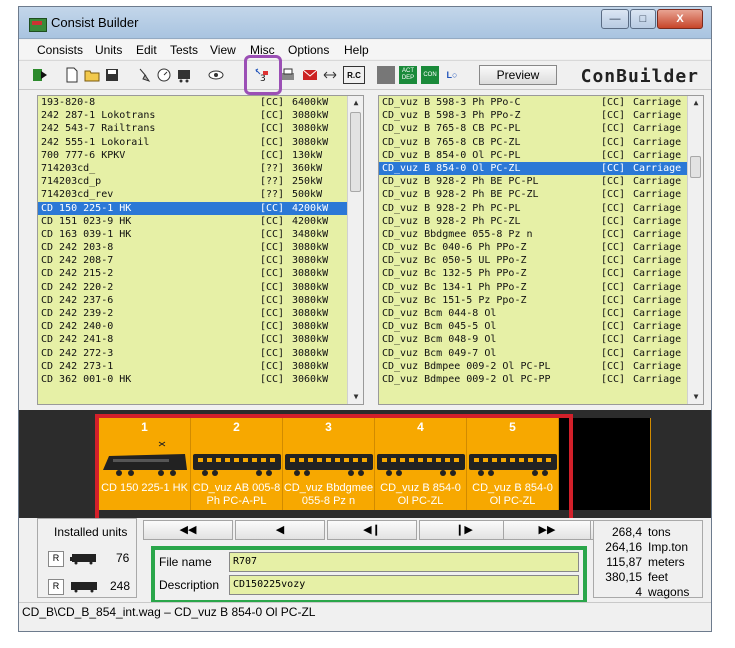  I want to click on left-scrollbar: ▲ ▼, so click(355, 250).